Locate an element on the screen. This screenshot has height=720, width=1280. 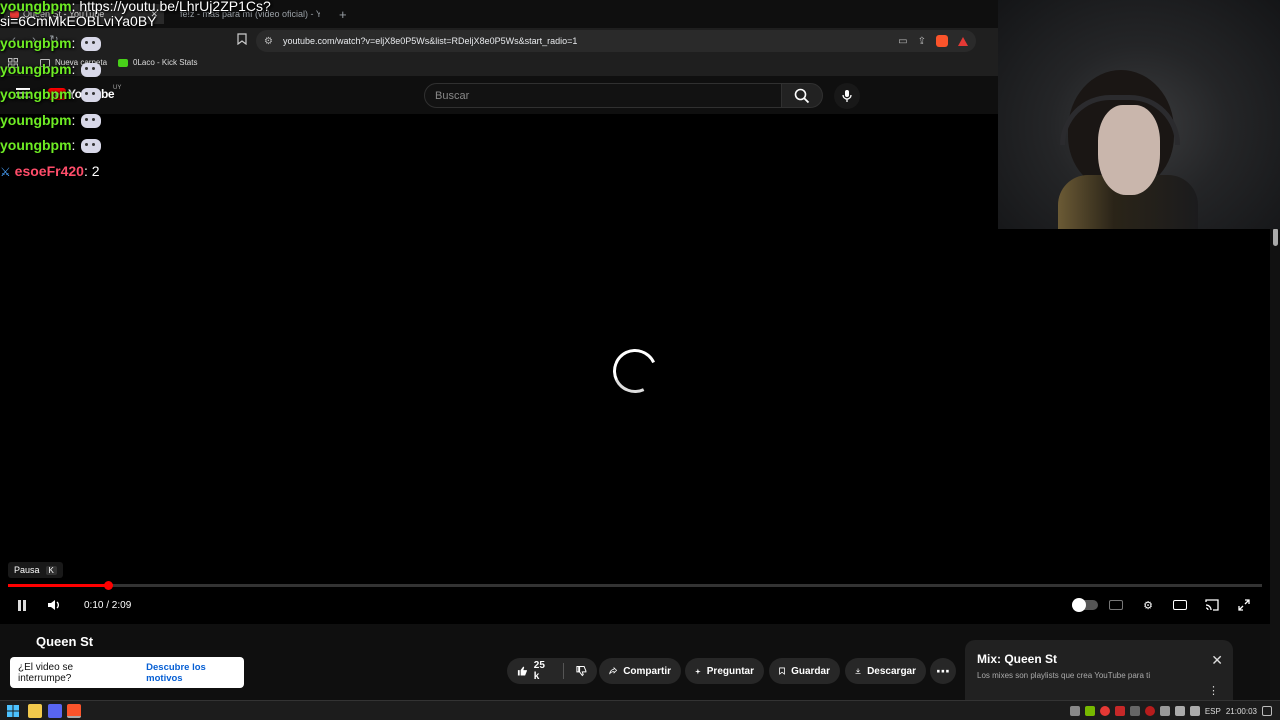
brave-rewards-icon is located at coordinates (963, 41).